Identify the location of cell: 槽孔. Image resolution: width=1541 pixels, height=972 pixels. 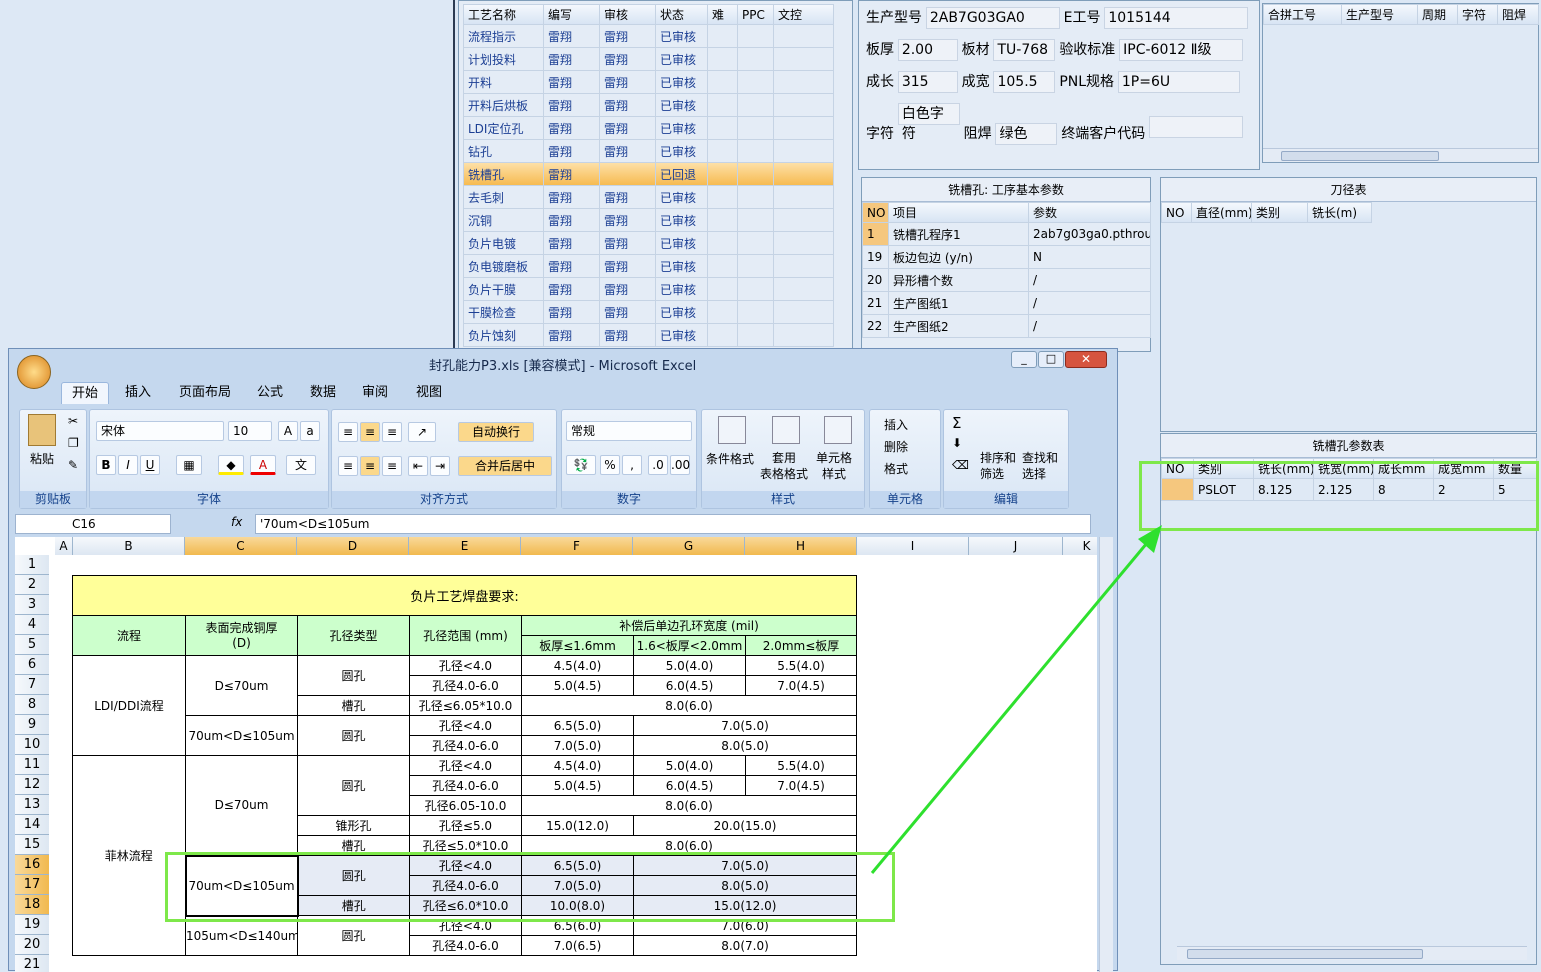
(353, 705).